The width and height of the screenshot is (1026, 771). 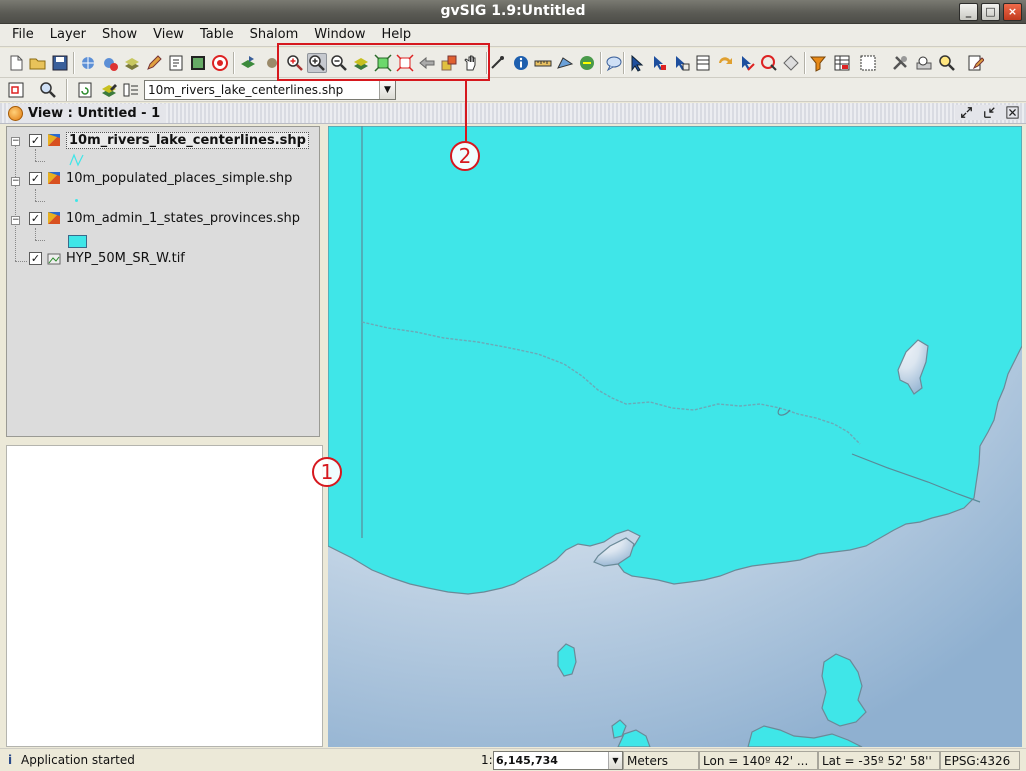 What do you see at coordinates (164, 596) in the screenshot?
I see `locator-map` at bounding box center [164, 596].